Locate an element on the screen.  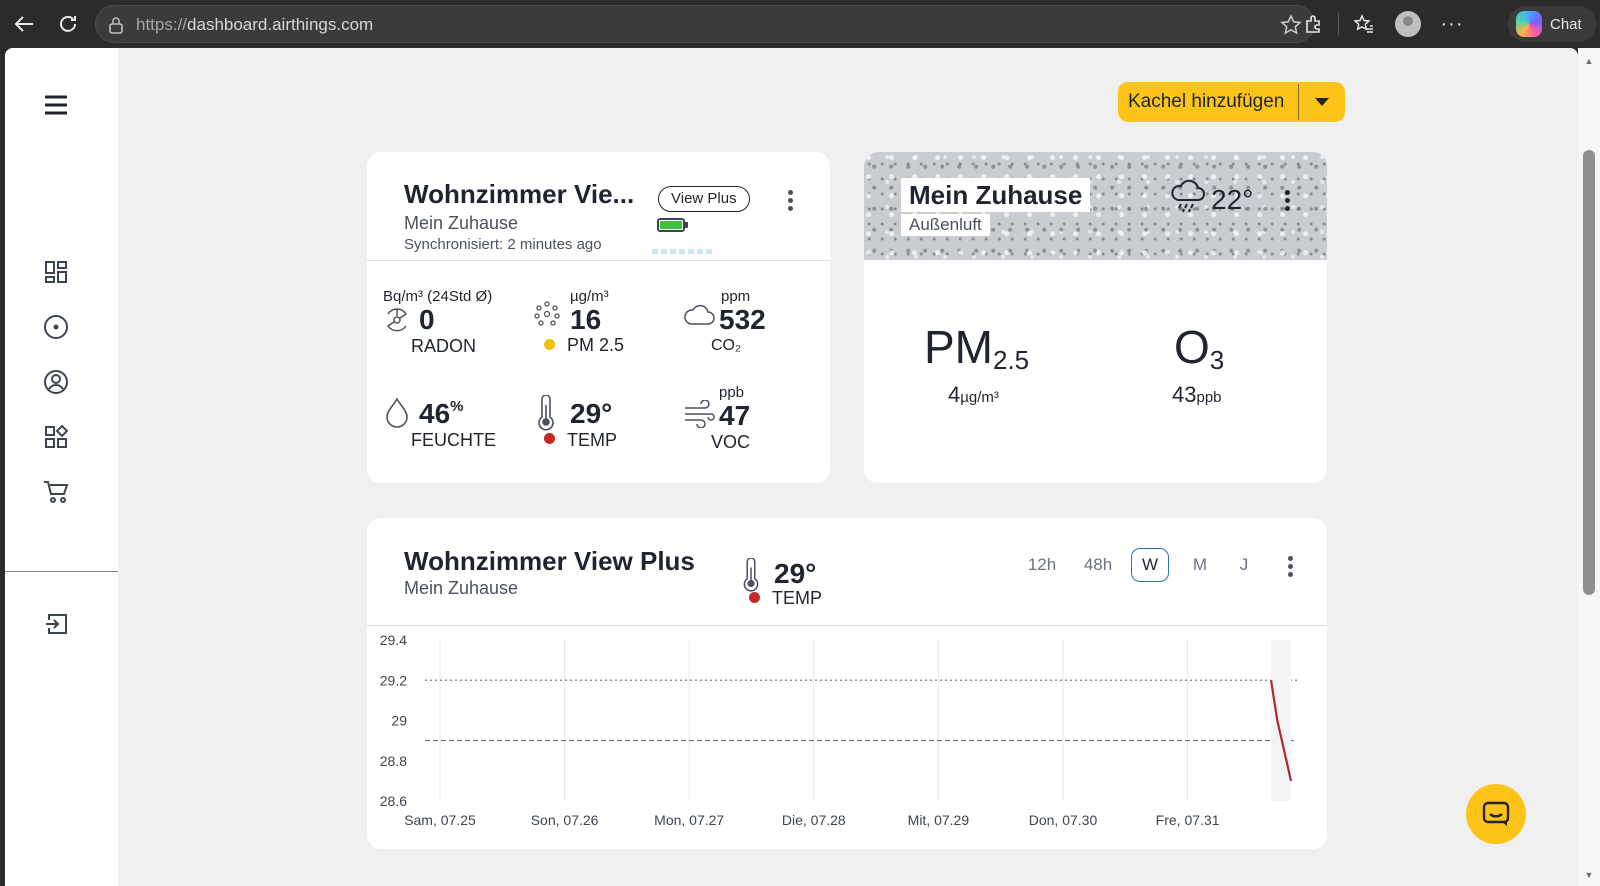
logout-icon is located at coordinates (56, 624).